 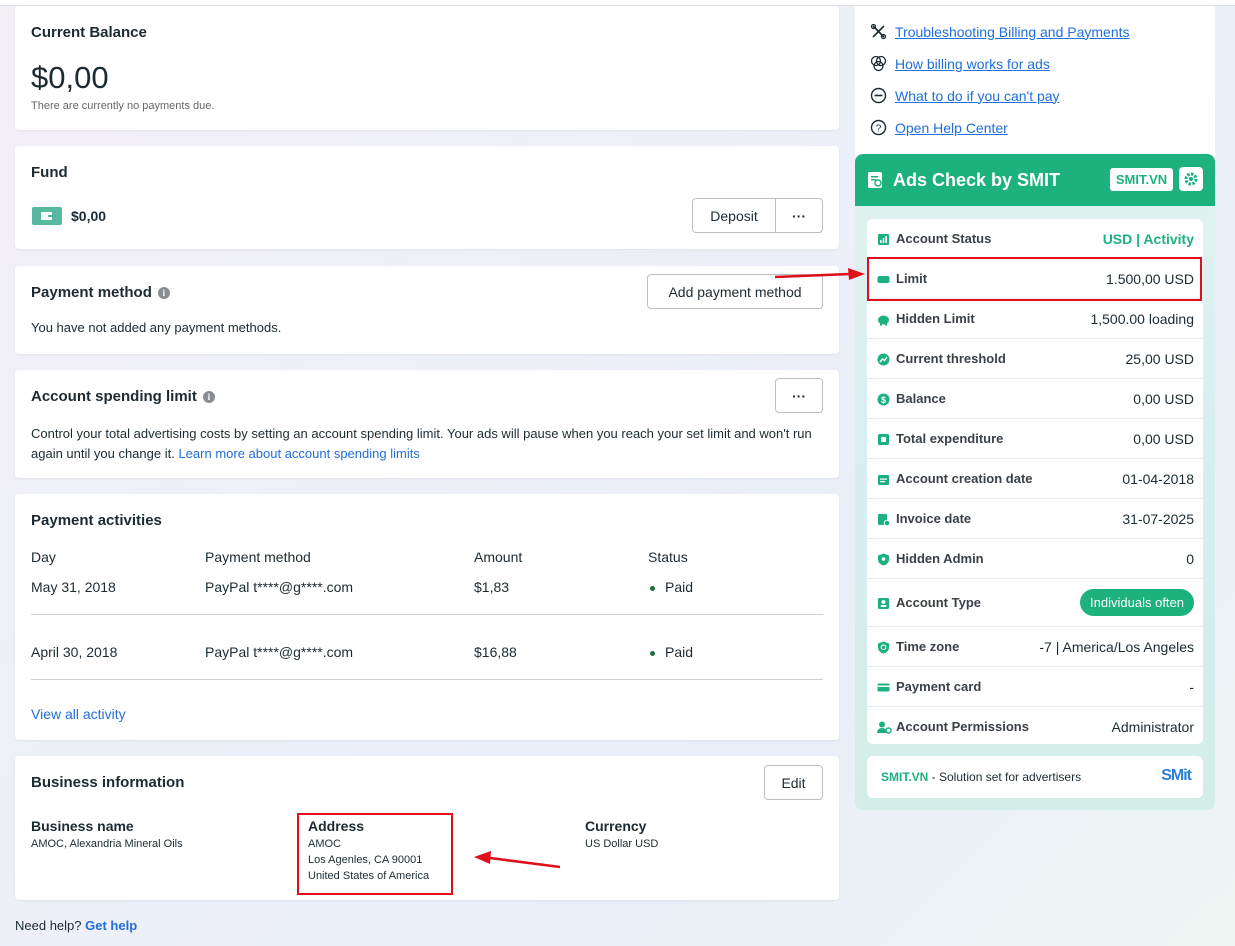 What do you see at coordinates (427, 614) in the screenshot?
I see `row-divider` at bounding box center [427, 614].